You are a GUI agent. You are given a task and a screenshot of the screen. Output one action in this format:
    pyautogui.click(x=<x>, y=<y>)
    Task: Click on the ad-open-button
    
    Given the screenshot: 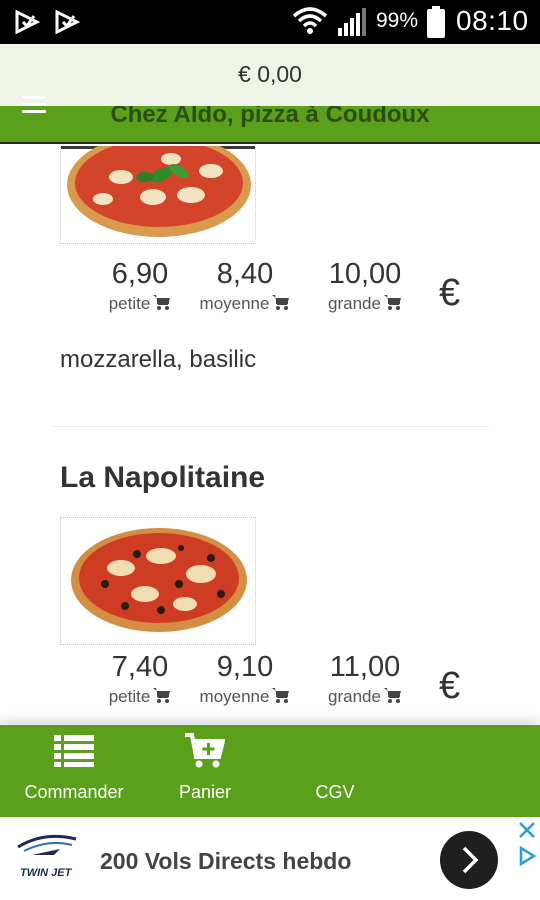 What is the action you would take?
    pyautogui.click(x=469, y=860)
    